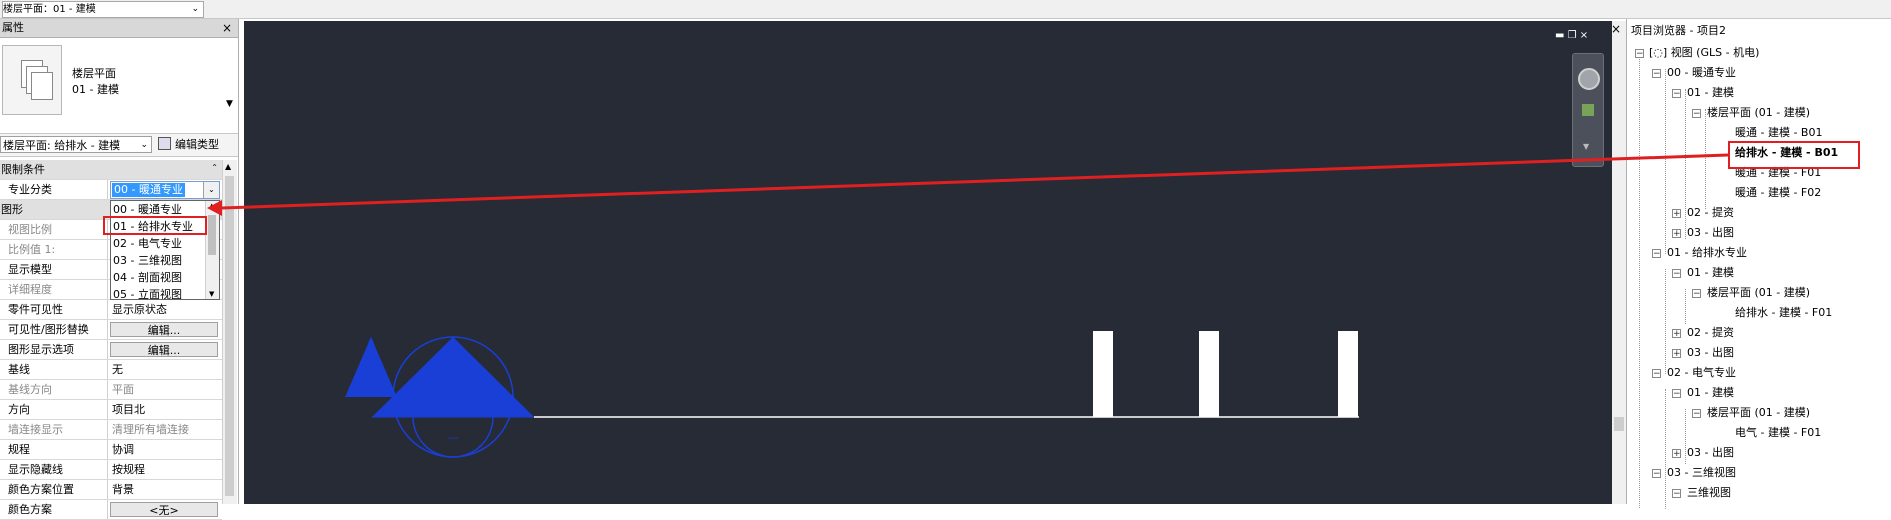 Image resolution: width=1891 pixels, height=520 pixels. What do you see at coordinates (166, 469) in the screenshot?
I see `prop-value: 按规程` at bounding box center [166, 469].